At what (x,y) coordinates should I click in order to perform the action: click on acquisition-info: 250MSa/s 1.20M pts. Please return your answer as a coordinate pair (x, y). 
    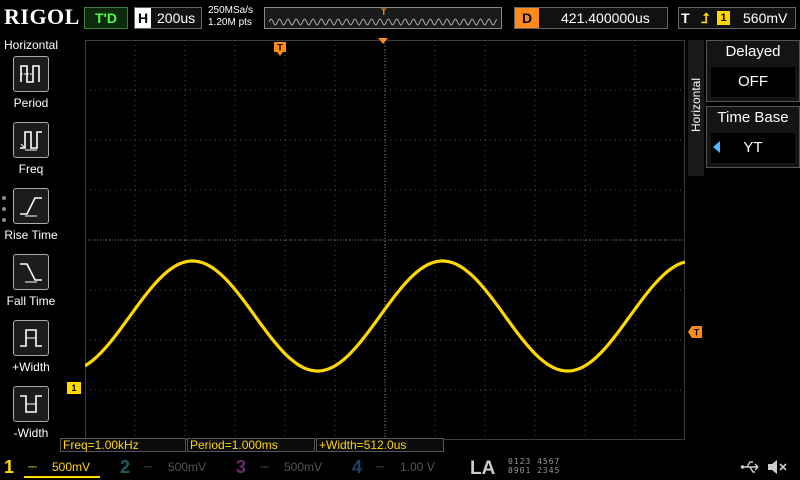
    Looking at the image, I should click on (230, 17).